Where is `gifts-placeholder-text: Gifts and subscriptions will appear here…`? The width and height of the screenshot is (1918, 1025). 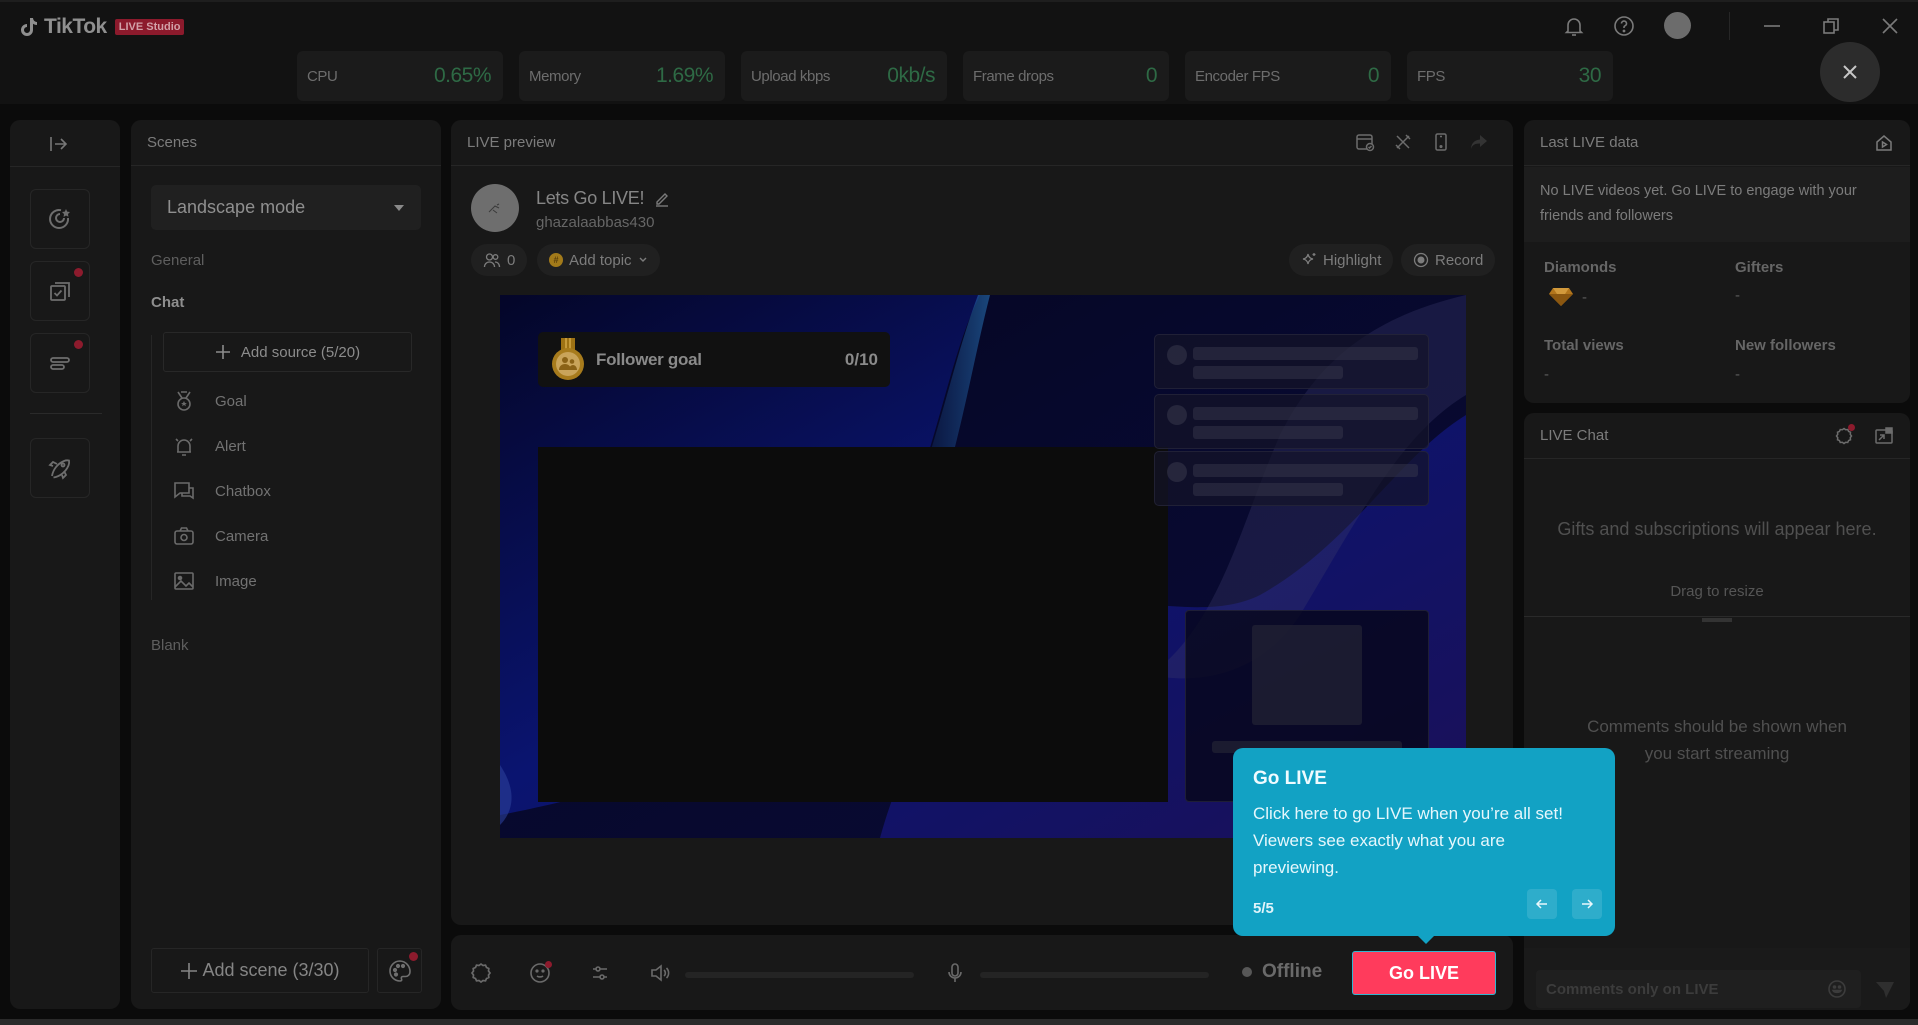
gifts-placeholder-text: Gifts and subscriptions will appear here… is located at coordinates (1717, 529).